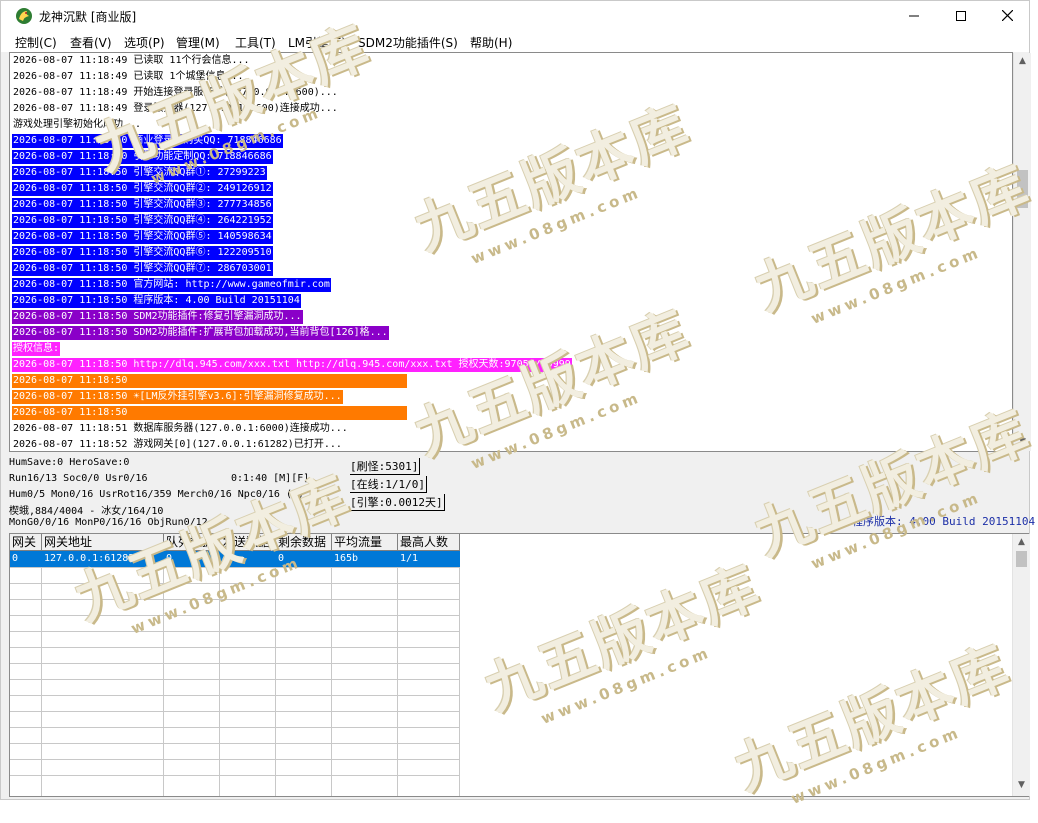 The height and width of the screenshot is (823, 1038). I want to click on status-save: HumSave:0 HeroSave:0, so click(69, 462).